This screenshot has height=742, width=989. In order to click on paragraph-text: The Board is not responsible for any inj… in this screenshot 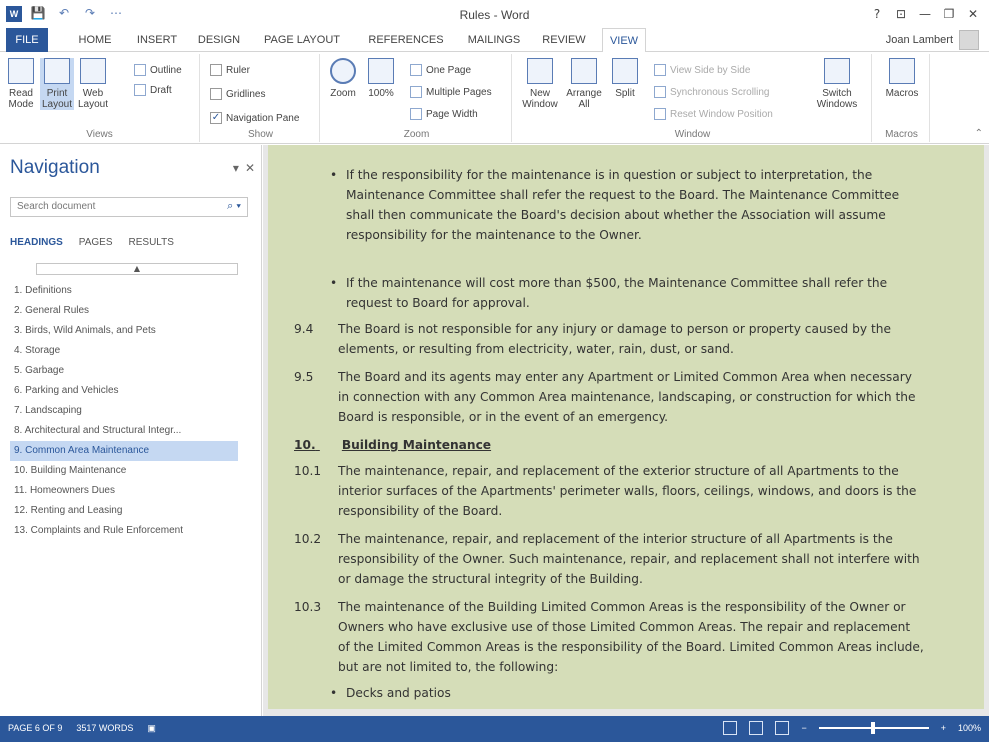, I will do `click(614, 339)`.